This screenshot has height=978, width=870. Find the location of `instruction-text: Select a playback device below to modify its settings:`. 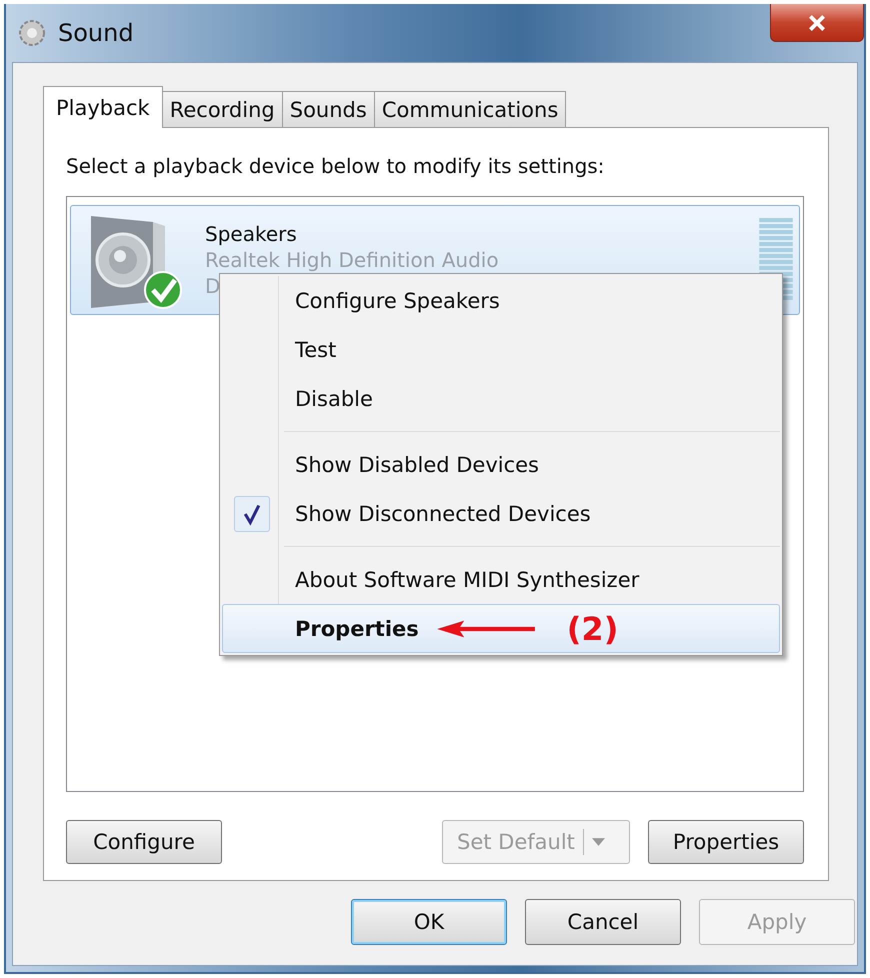

instruction-text: Select a playback device below to modify its settings: is located at coordinates (336, 166).